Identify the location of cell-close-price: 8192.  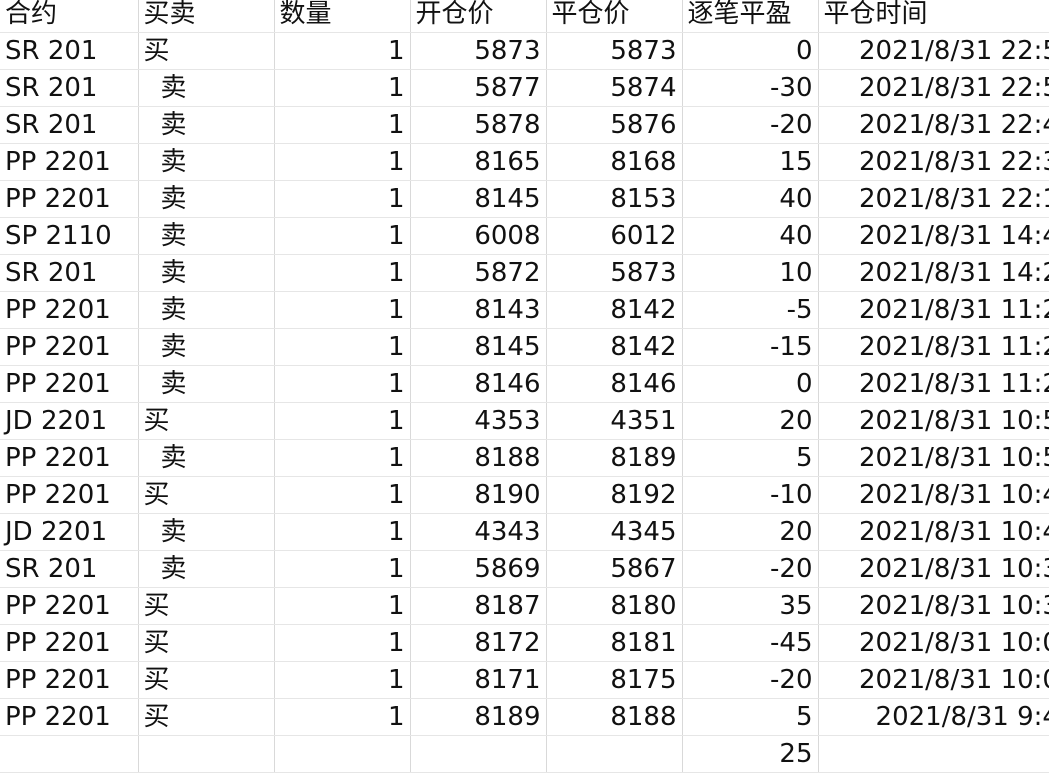
(614, 495).